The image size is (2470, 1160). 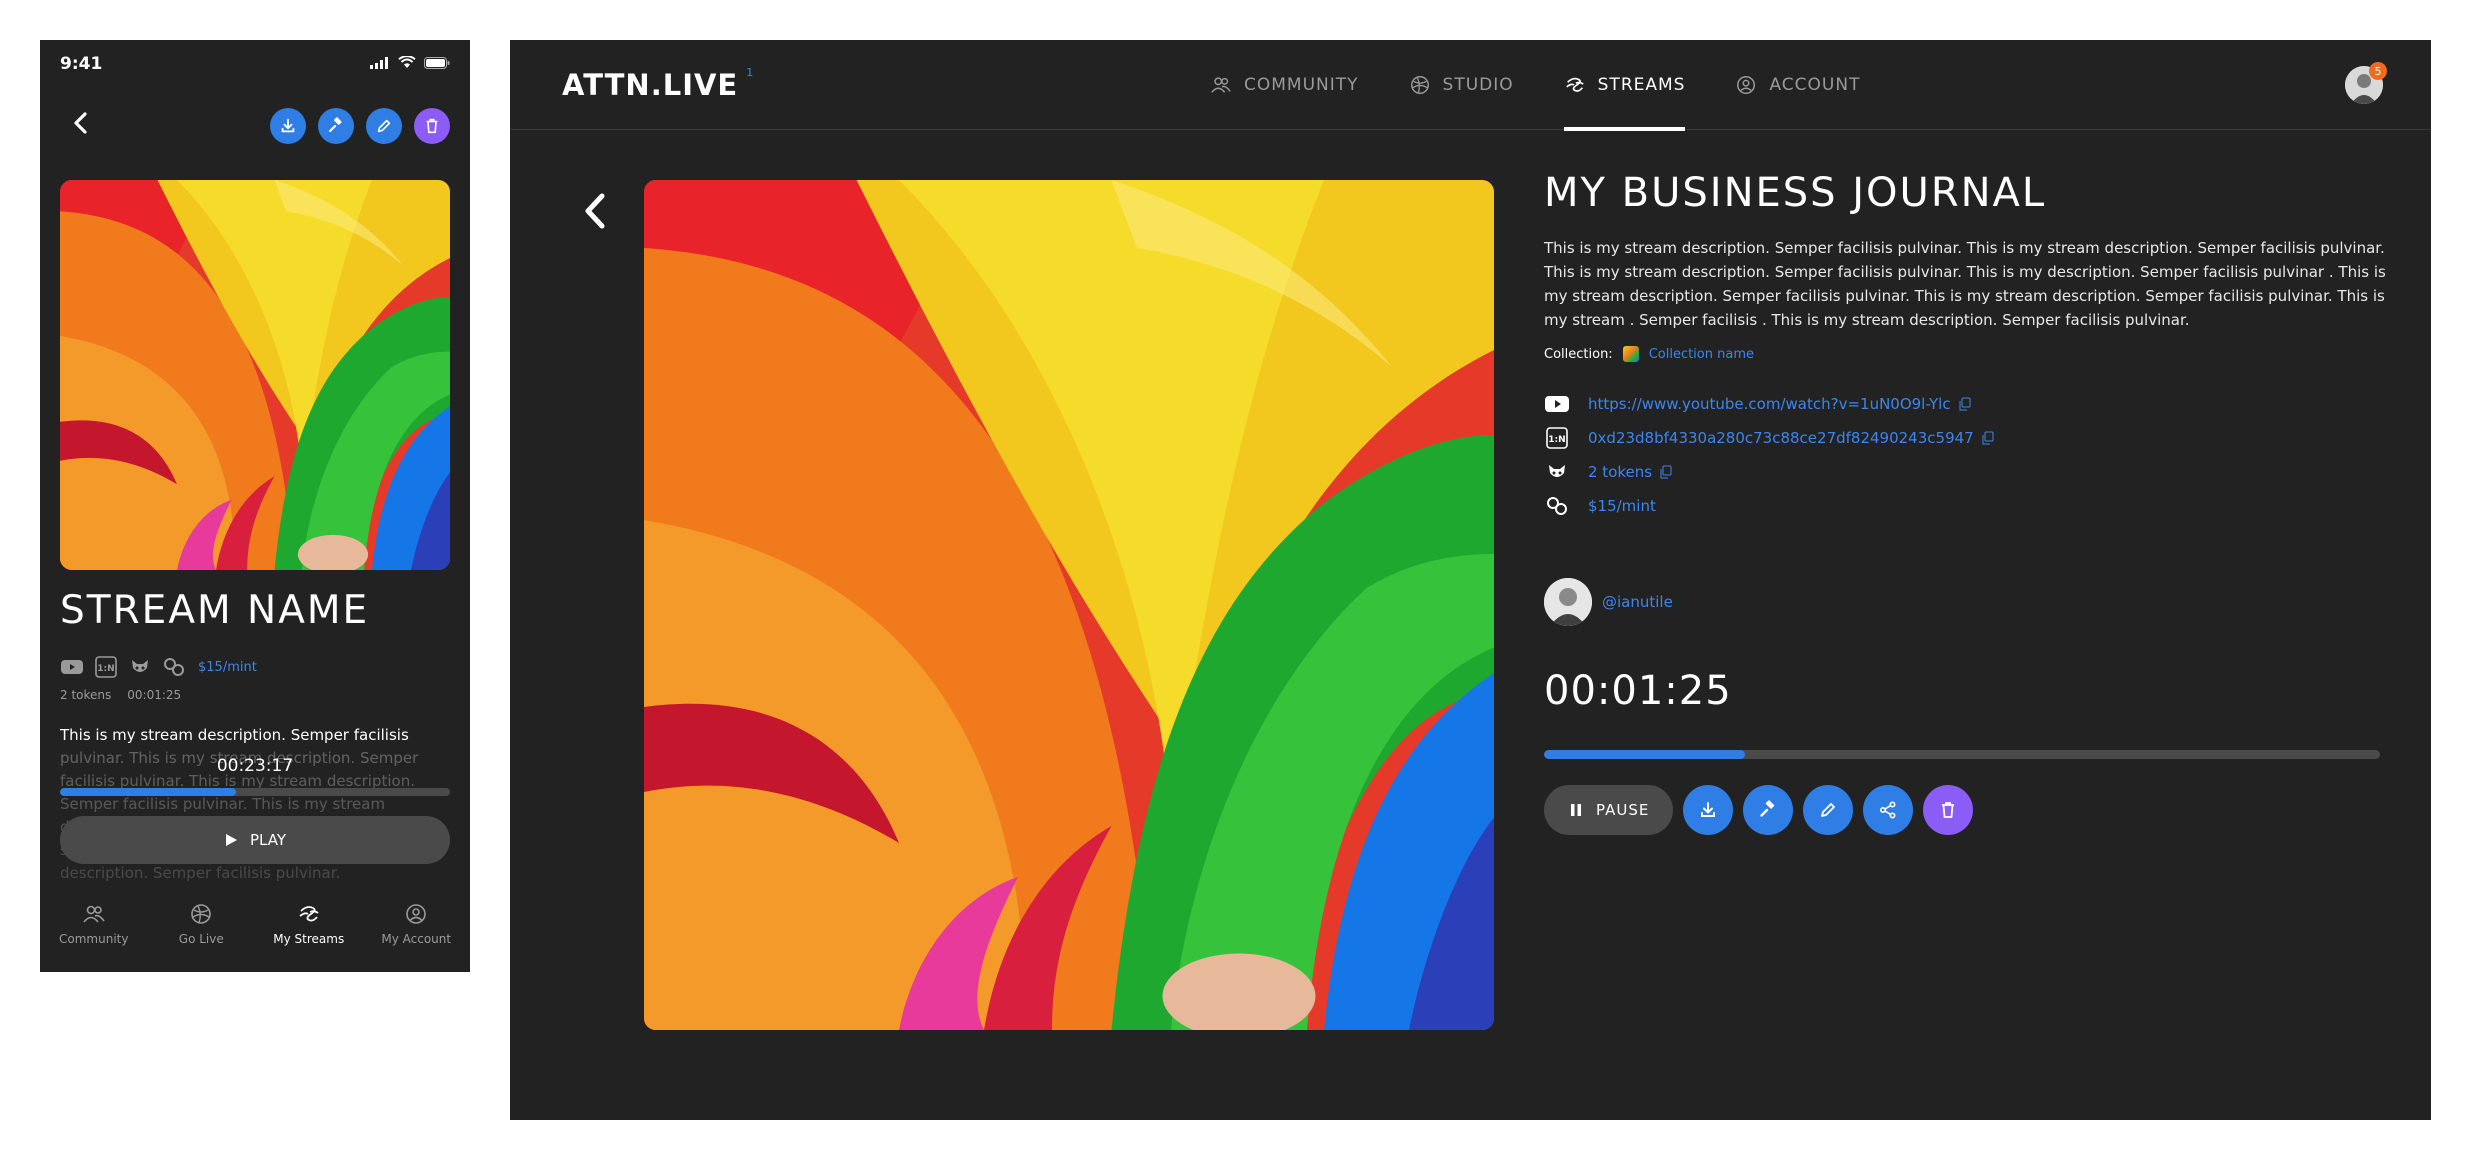 I want to click on playback-time: 00:23:17, so click(x=255, y=766).